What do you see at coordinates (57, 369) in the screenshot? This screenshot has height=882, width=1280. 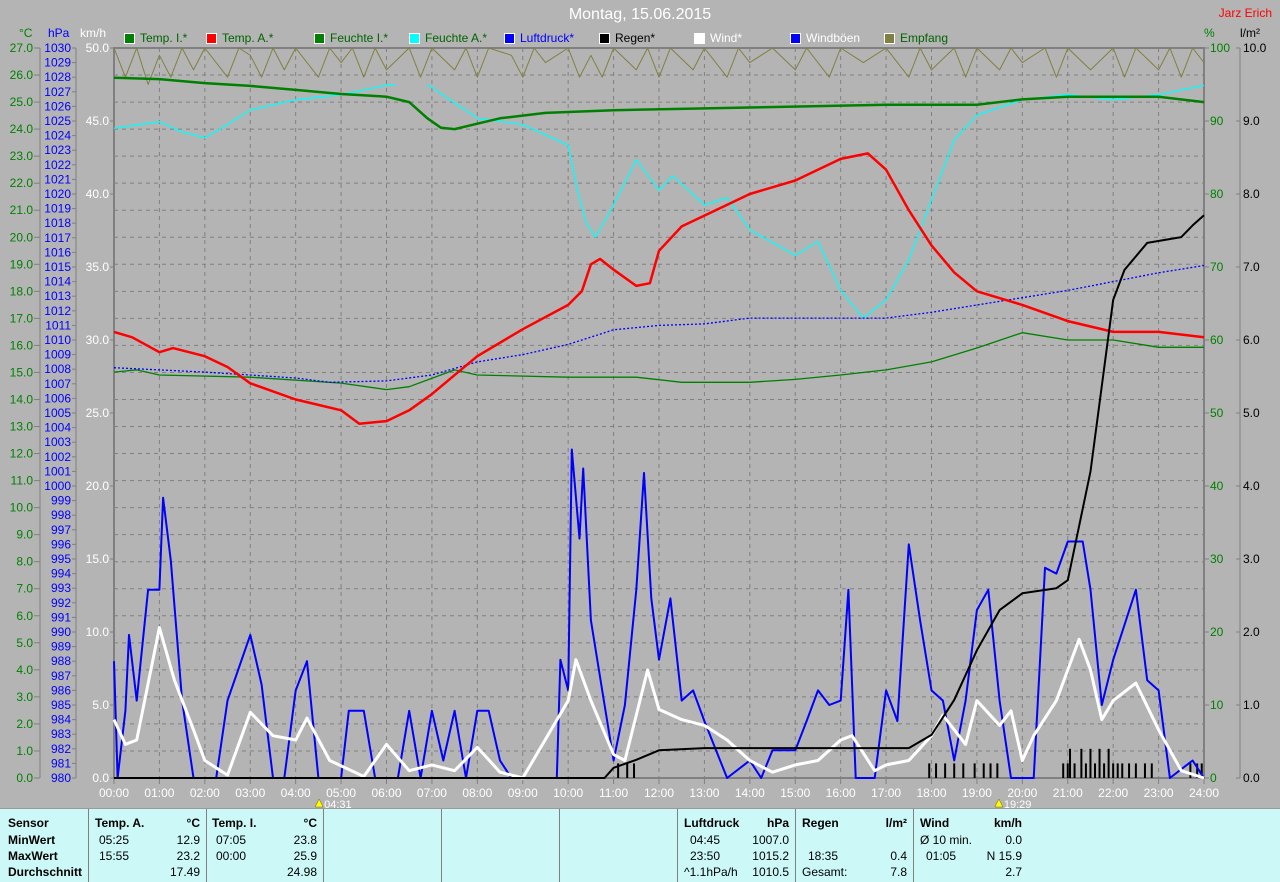 I see `pressure-tick-label: 1008` at bounding box center [57, 369].